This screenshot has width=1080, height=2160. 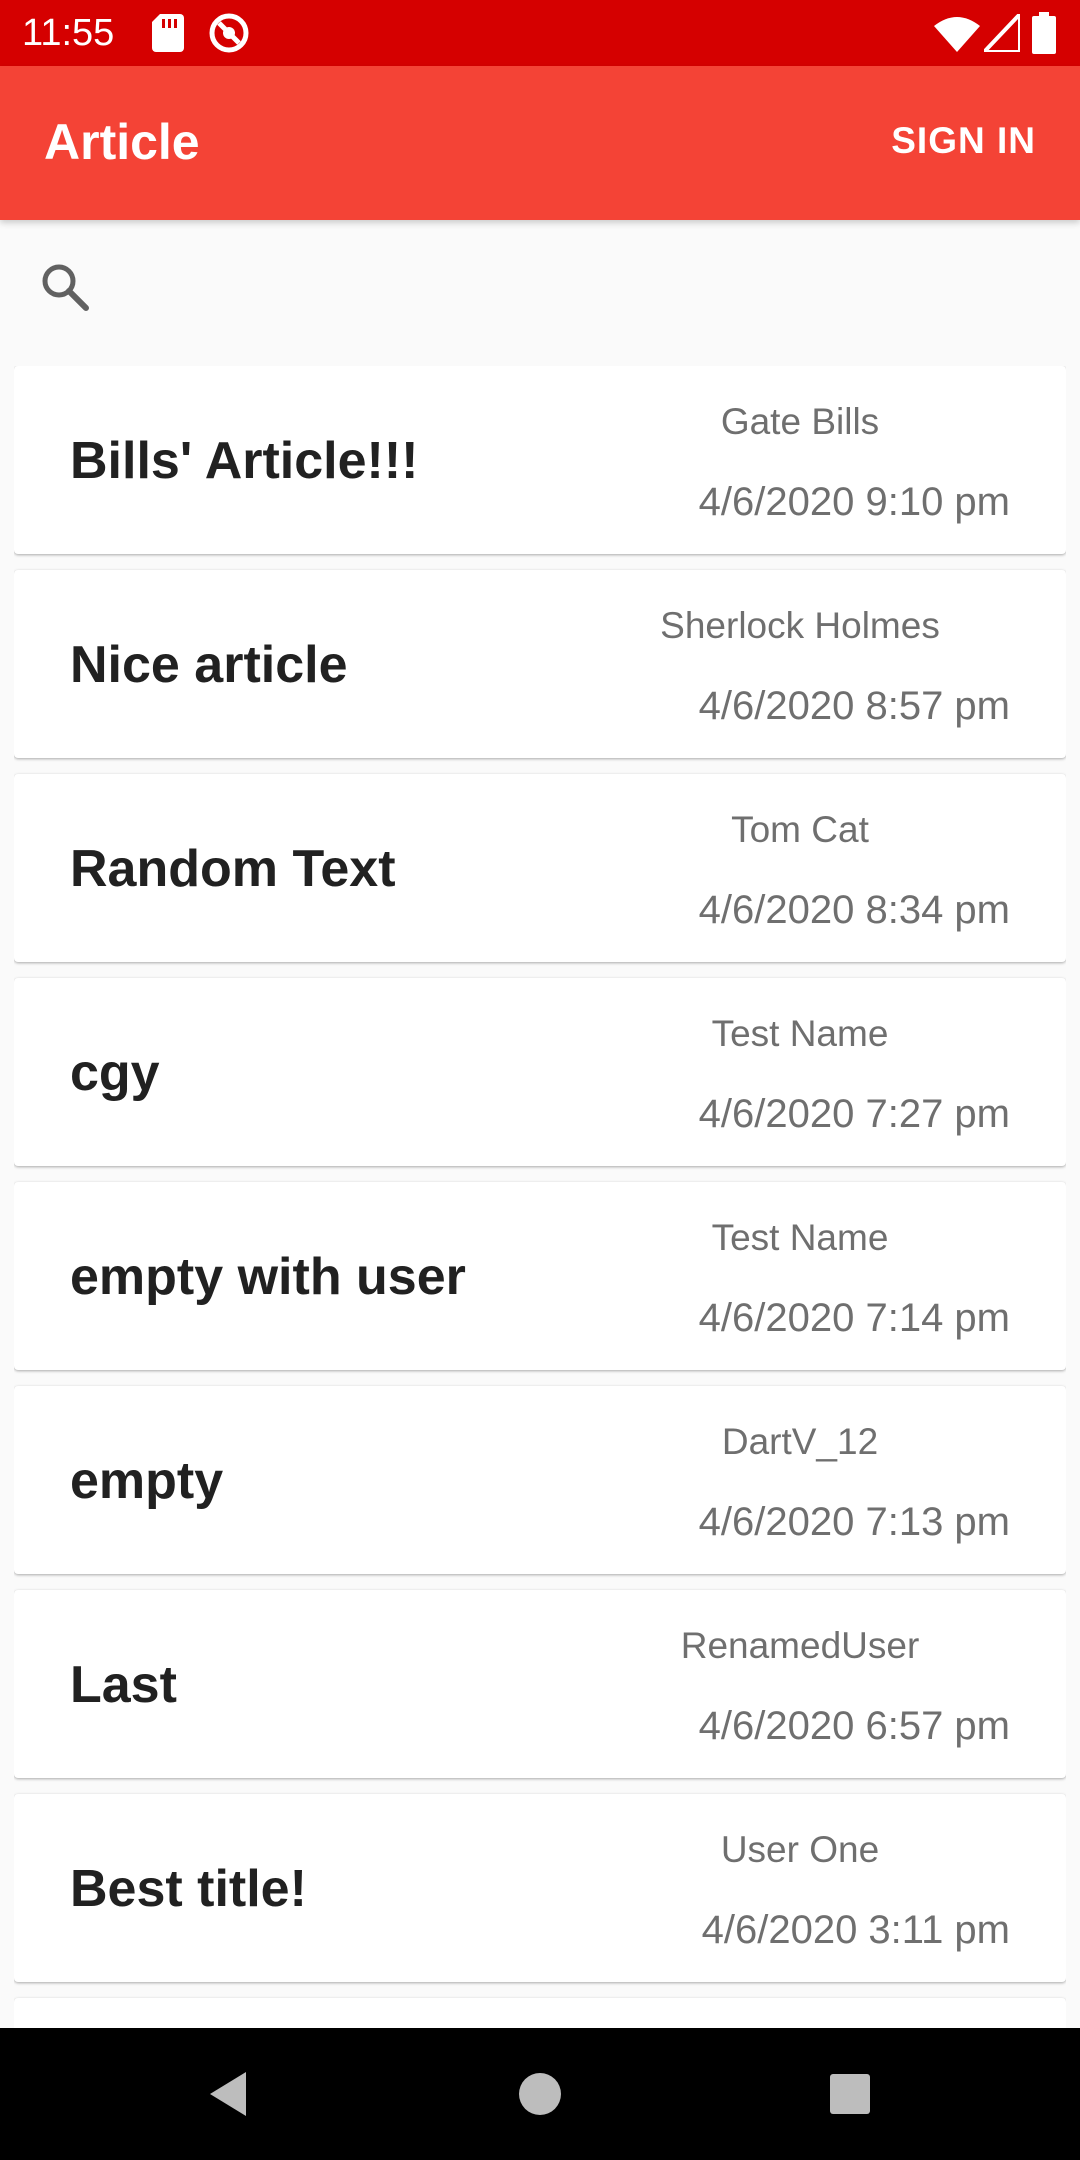 What do you see at coordinates (540, 290) in the screenshot?
I see `search-bar` at bounding box center [540, 290].